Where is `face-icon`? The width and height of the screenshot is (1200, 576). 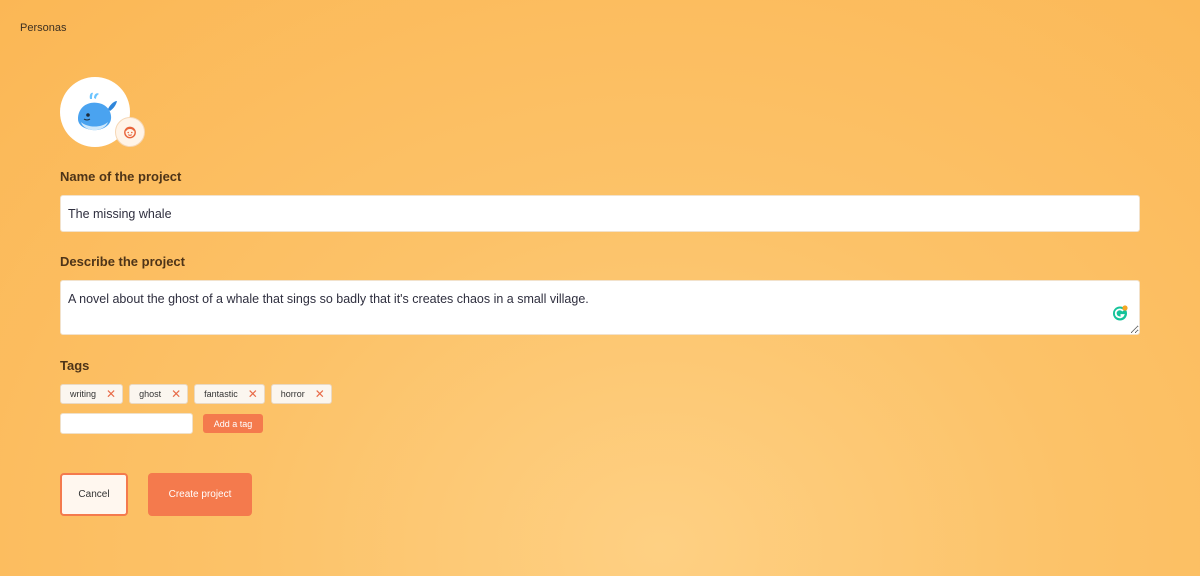
face-icon is located at coordinates (130, 132).